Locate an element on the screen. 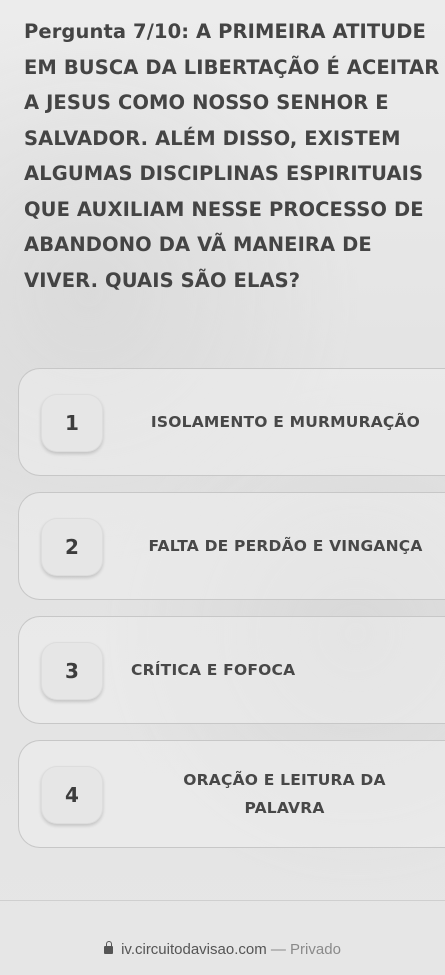 The image size is (445, 975). option-number-badge: 2 is located at coordinates (72, 547).